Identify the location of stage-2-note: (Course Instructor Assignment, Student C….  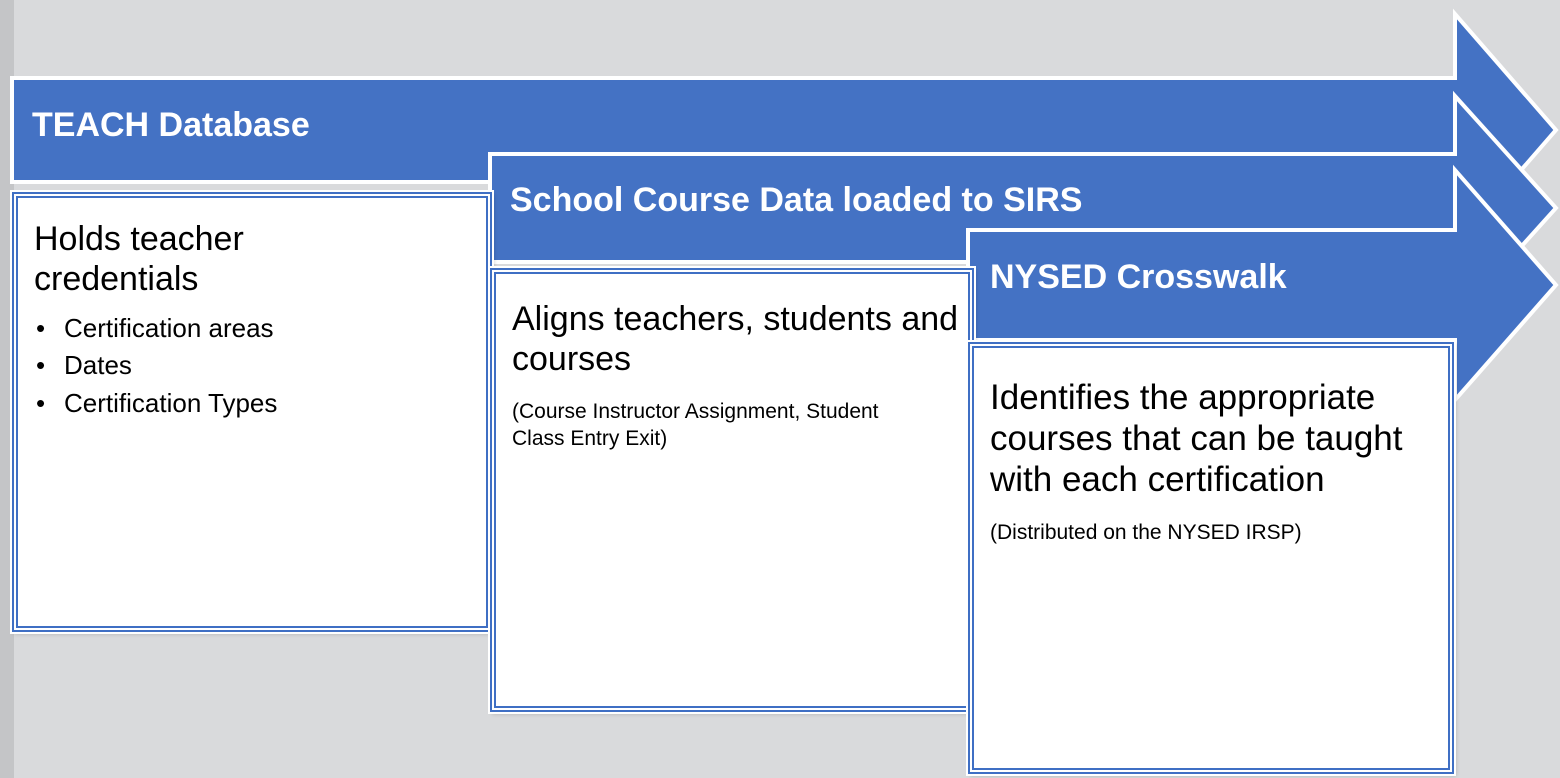
(695, 424).